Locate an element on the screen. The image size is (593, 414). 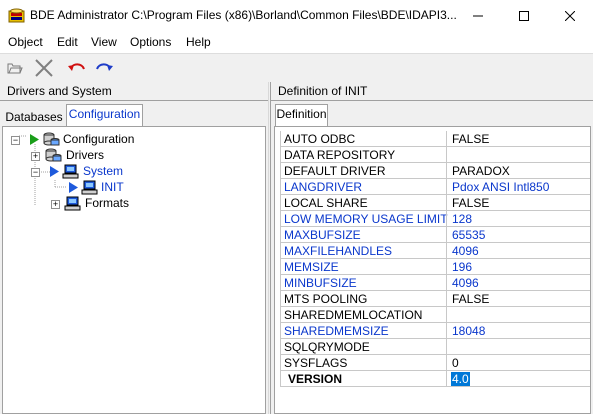
menu-edit: Edit is located at coordinates (67, 42).